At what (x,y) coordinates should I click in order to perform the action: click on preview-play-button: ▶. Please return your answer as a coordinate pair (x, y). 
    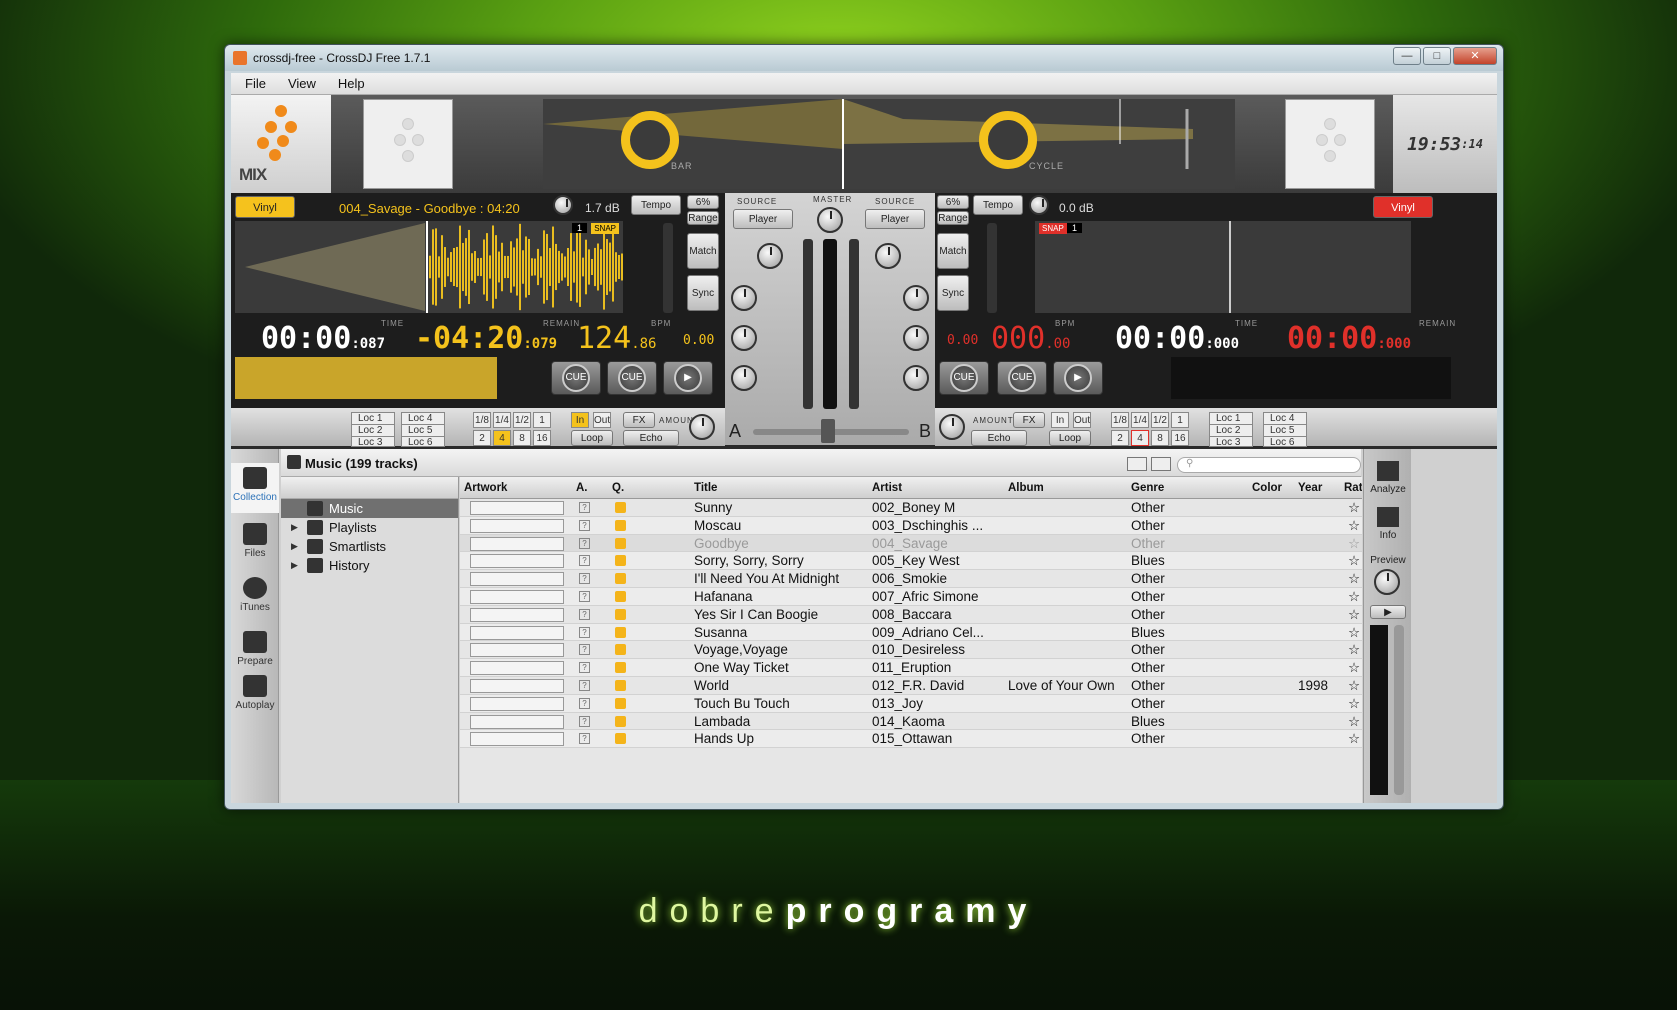
    Looking at the image, I should click on (1388, 612).